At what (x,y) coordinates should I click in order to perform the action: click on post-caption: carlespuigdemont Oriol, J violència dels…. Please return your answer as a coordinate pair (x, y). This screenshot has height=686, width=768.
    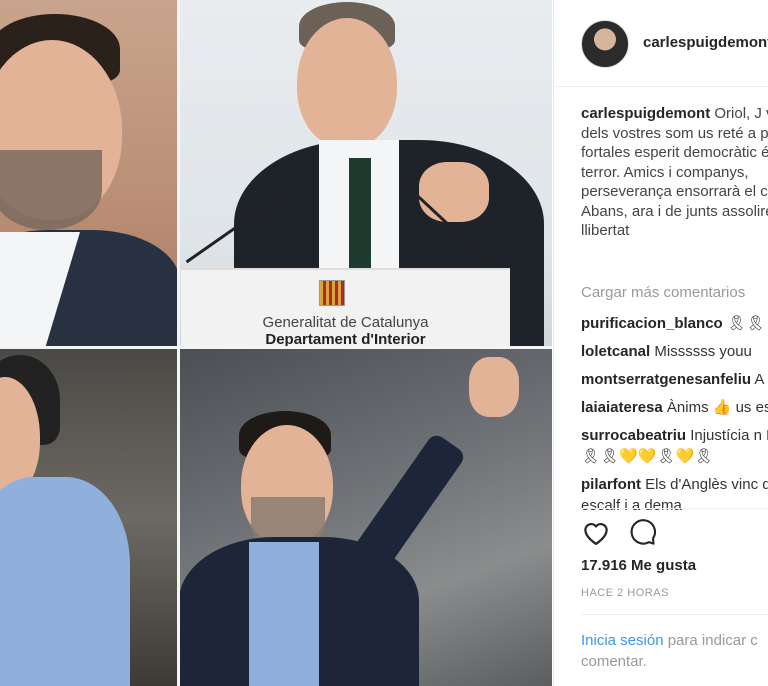
    Looking at the image, I should click on (674, 172).